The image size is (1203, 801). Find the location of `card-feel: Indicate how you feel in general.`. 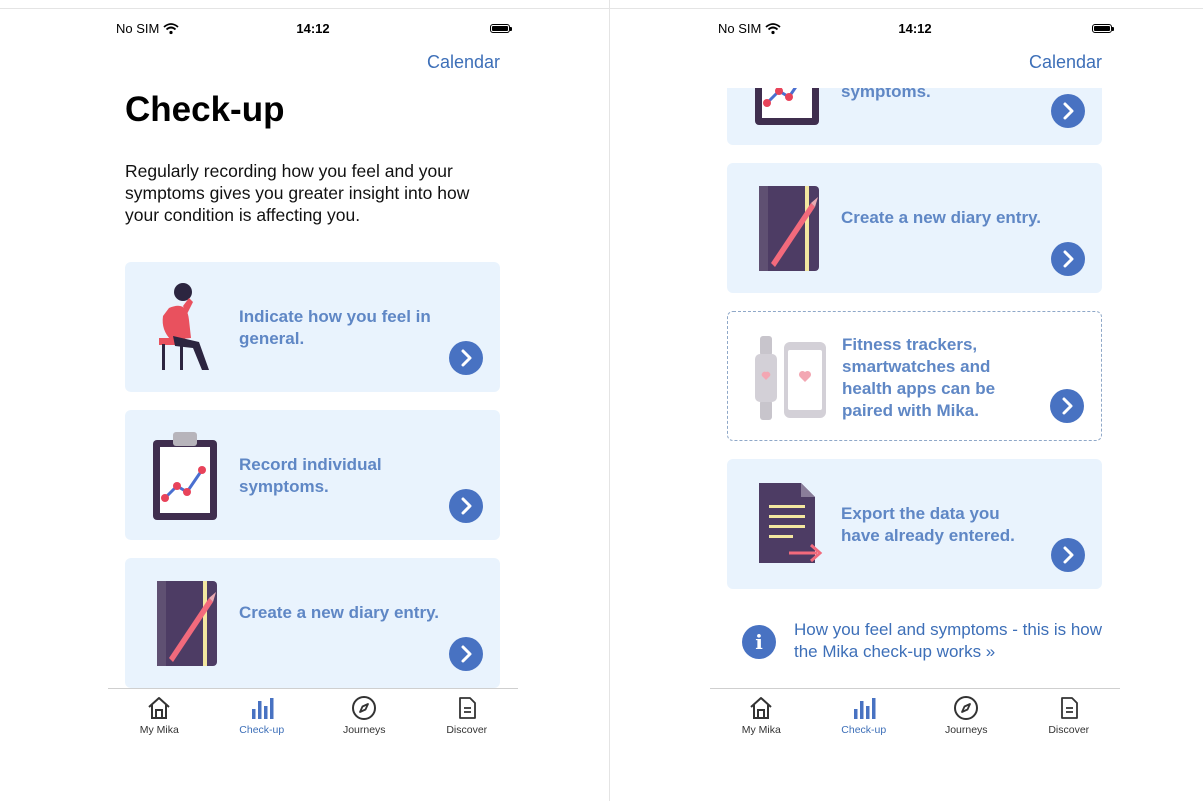

card-feel: Indicate how you feel in general. is located at coordinates (312, 327).